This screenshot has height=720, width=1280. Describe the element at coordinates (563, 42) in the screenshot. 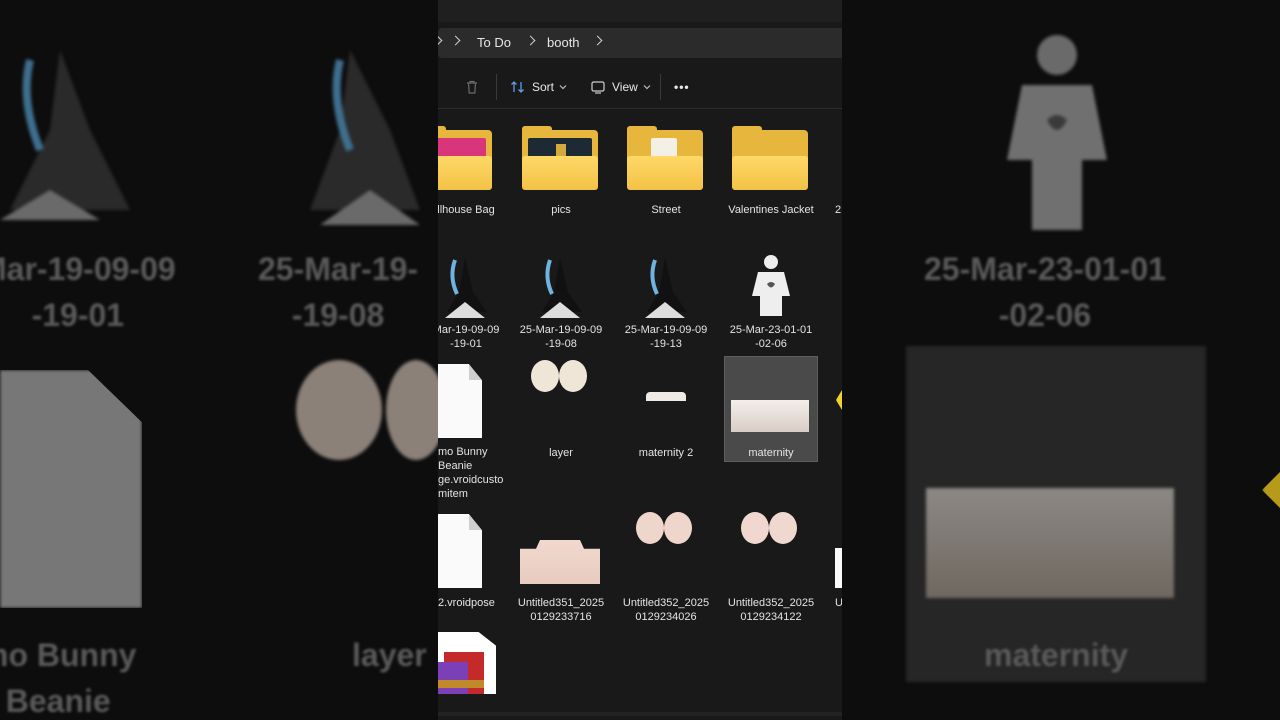

I see `breadcrumb-booth: booth` at that location.